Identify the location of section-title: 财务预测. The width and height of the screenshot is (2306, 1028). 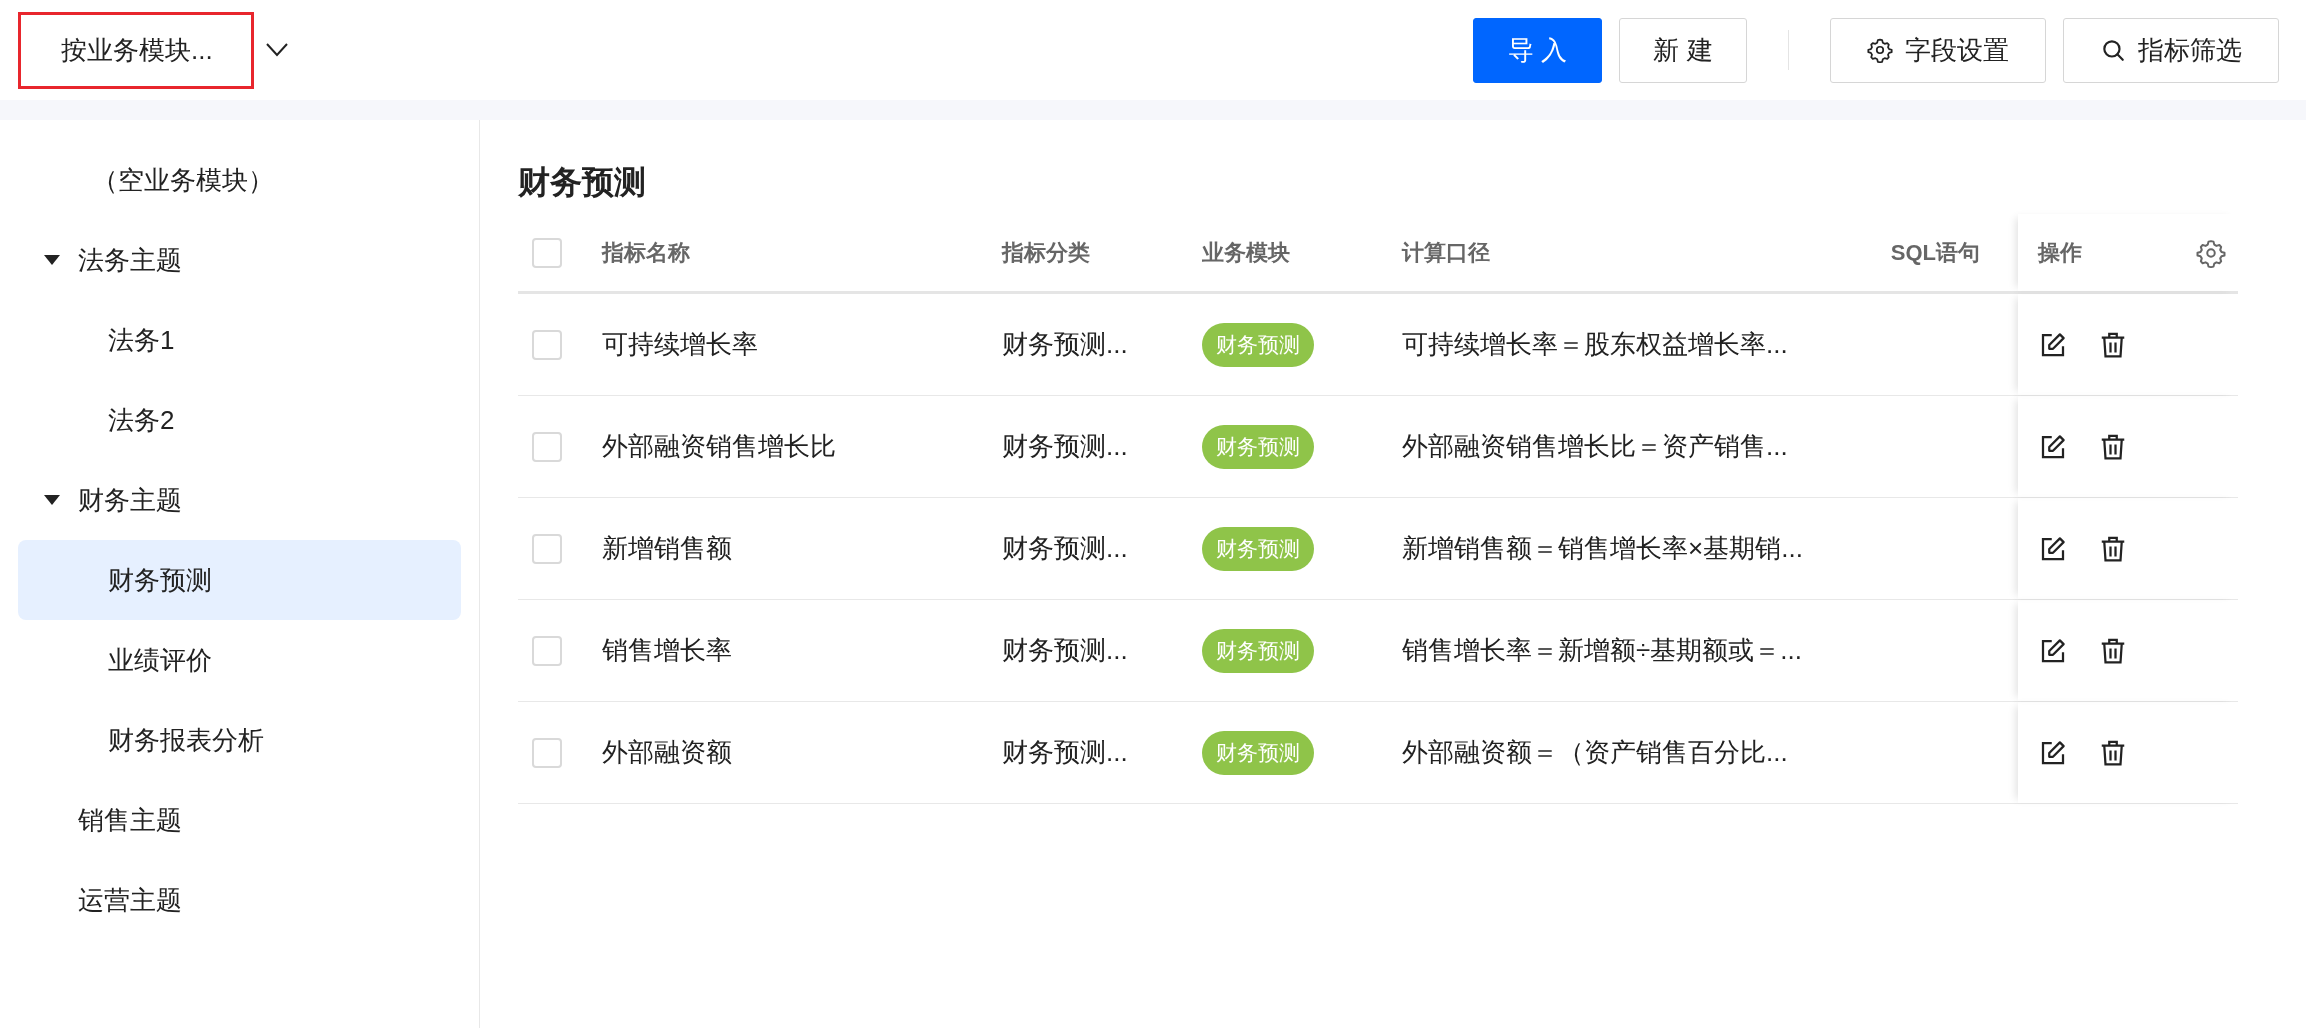
(582, 182).